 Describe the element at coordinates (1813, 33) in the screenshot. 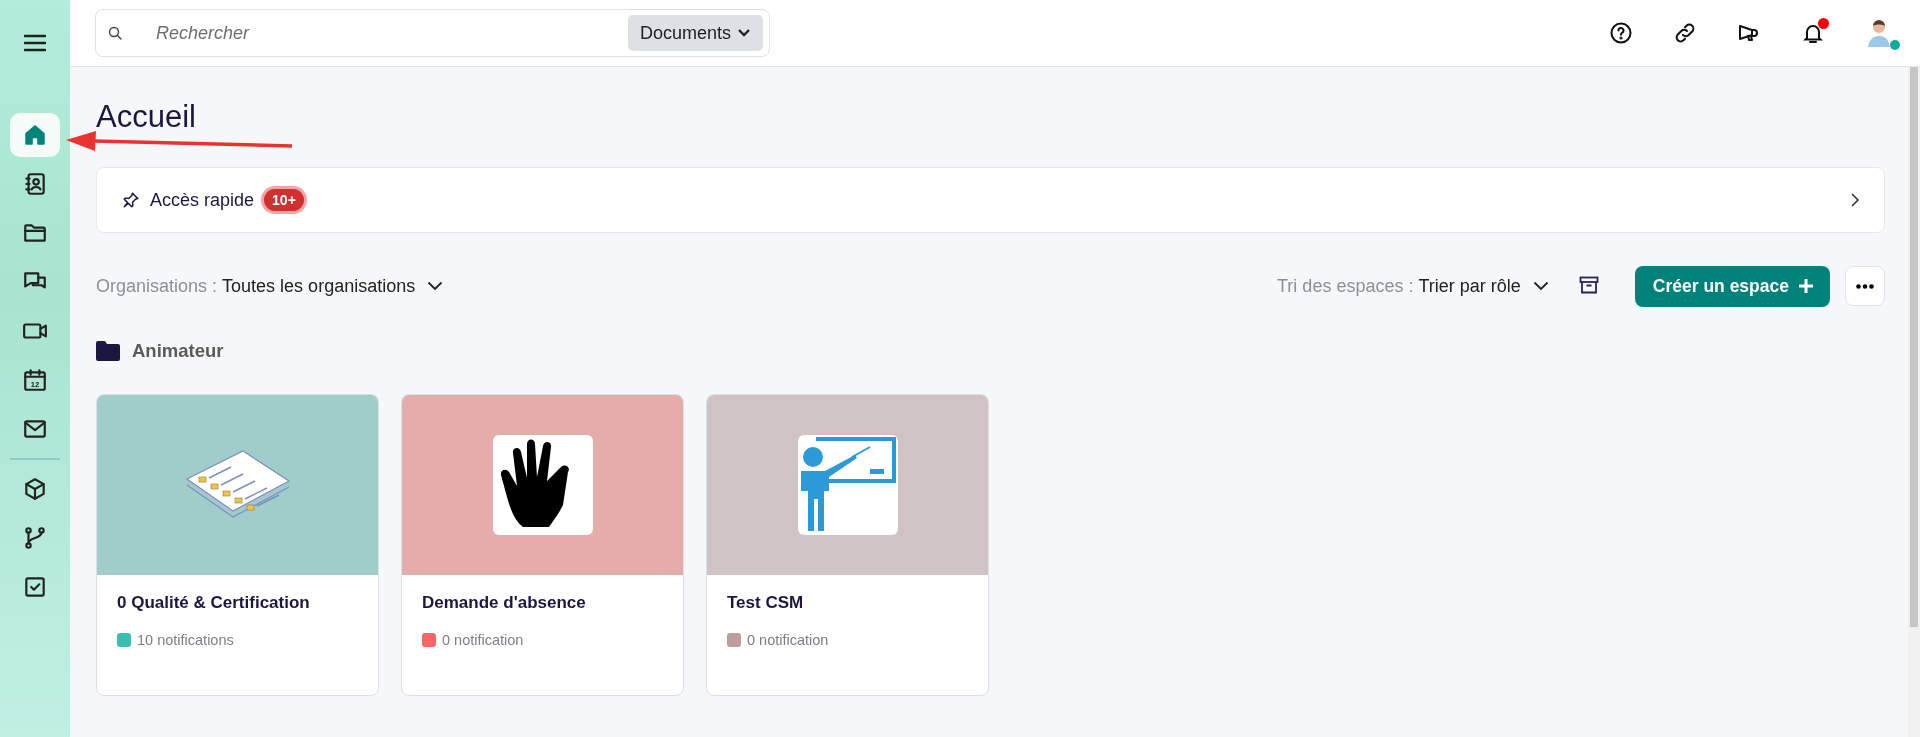

I see `notification-bell-icon` at that location.